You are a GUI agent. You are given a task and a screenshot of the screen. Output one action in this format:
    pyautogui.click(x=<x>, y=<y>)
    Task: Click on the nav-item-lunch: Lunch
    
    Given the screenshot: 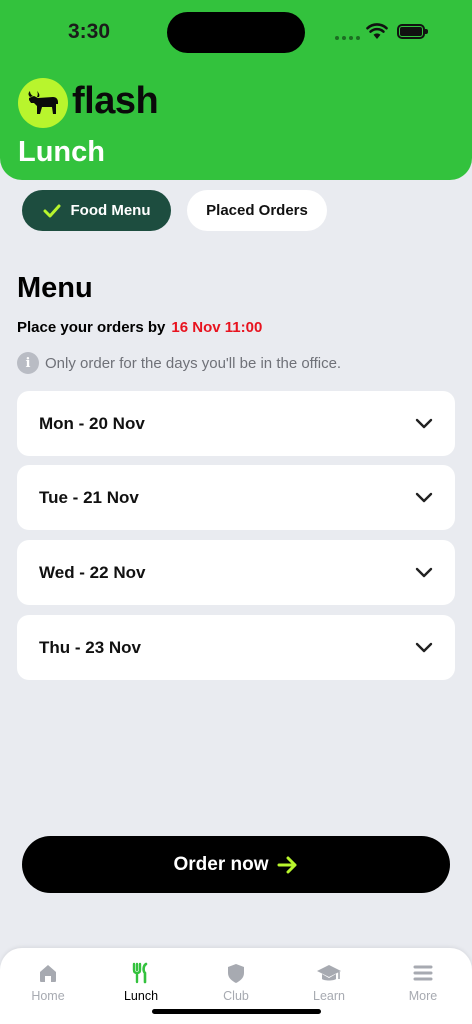 What is the action you would take?
    pyautogui.click(x=141, y=982)
    